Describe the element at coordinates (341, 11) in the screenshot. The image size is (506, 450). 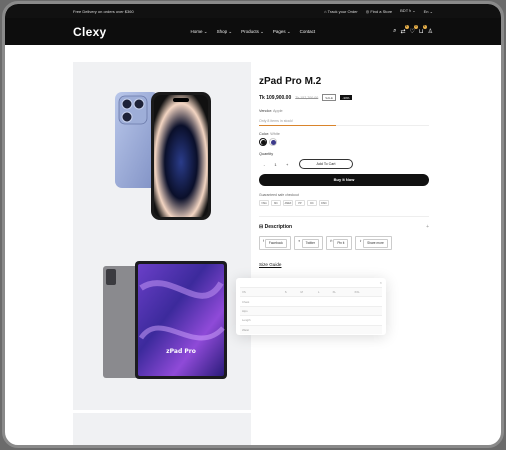
I see `track-order-link: ⌂ Track your Order` at that location.